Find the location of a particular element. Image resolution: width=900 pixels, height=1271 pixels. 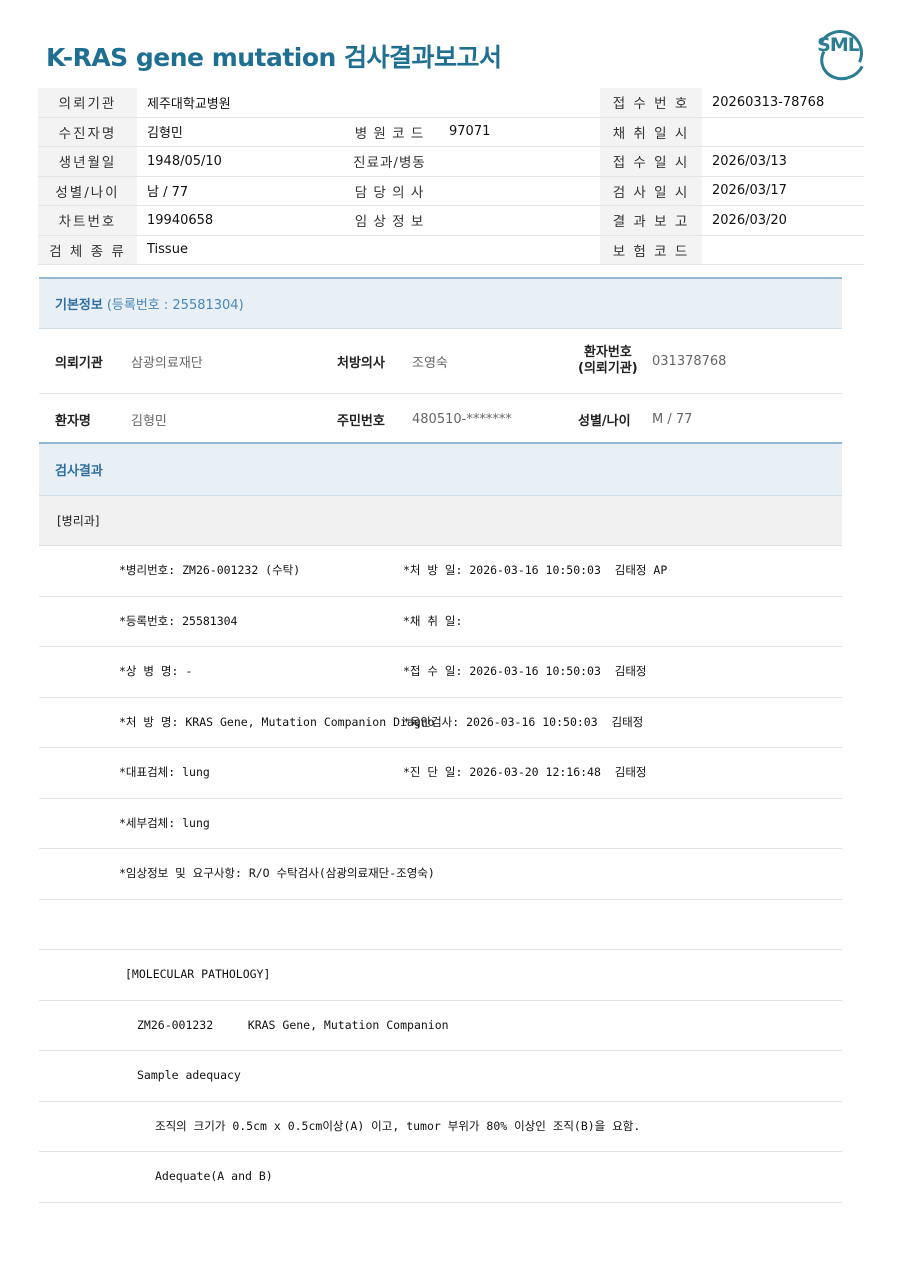

molecular-text: Sample adequacy is located at coordinates (189, 1075).